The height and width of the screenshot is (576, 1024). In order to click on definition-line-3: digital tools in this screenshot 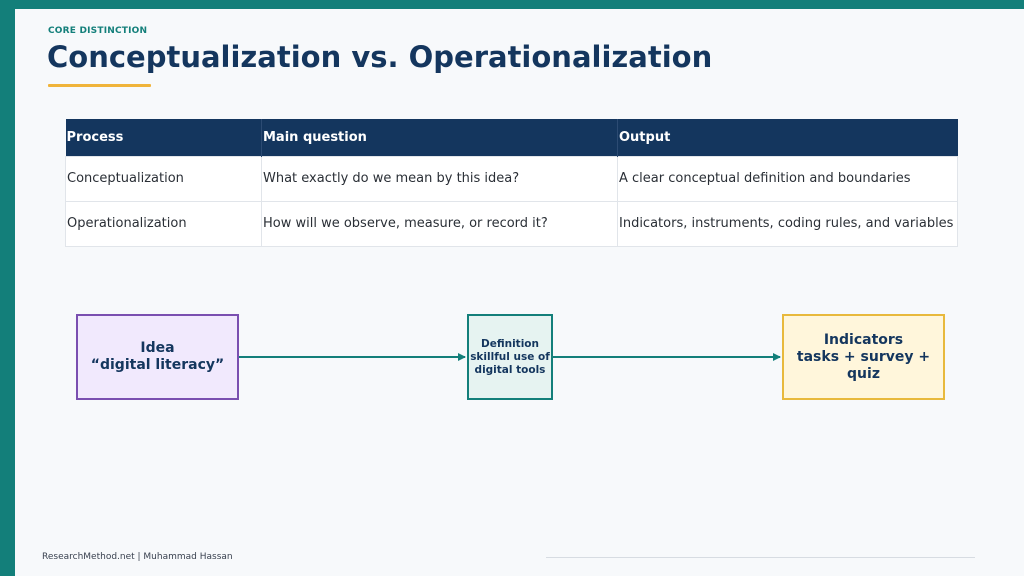, I will do `click(510, 369)`.